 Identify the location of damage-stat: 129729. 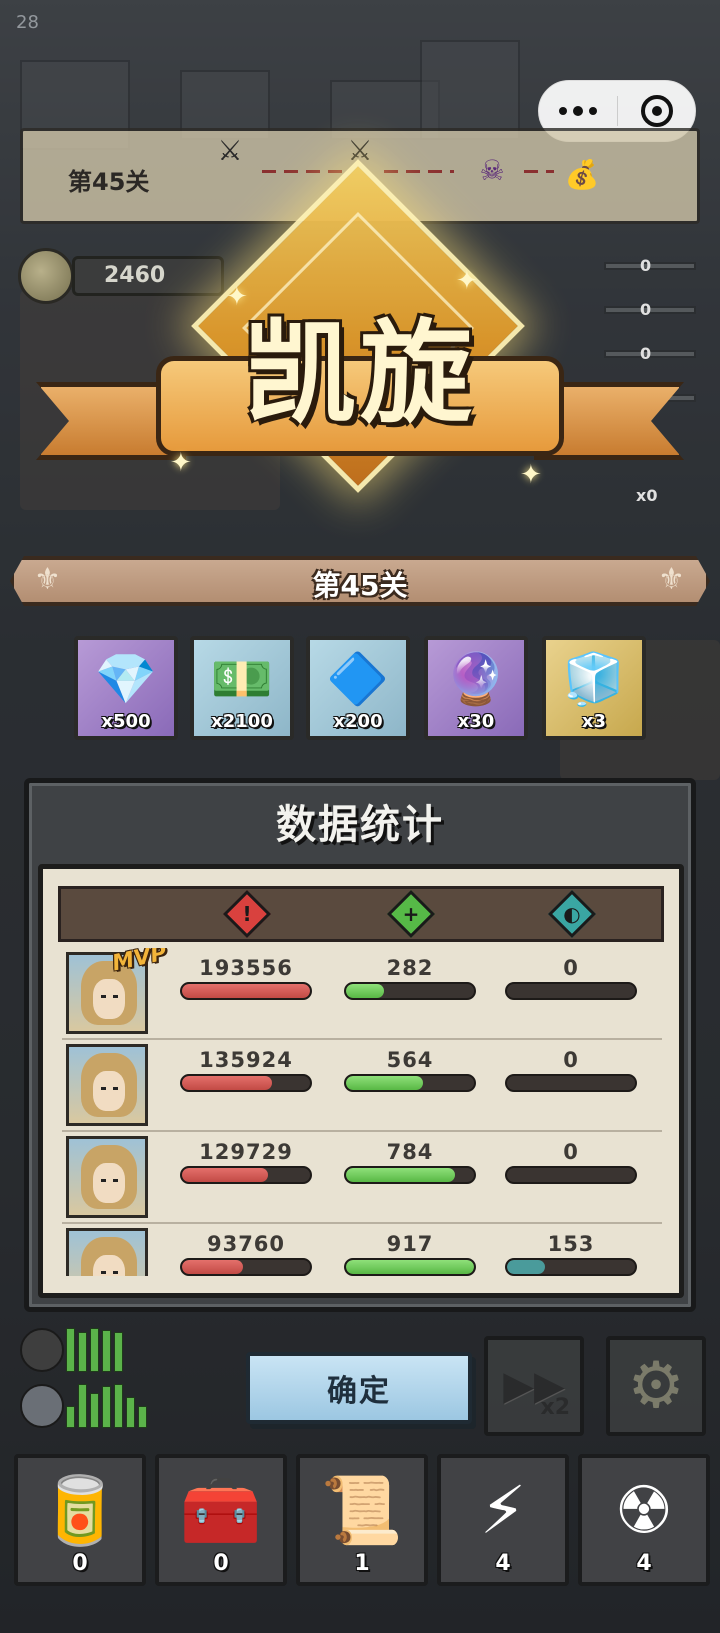
(246, 1162).